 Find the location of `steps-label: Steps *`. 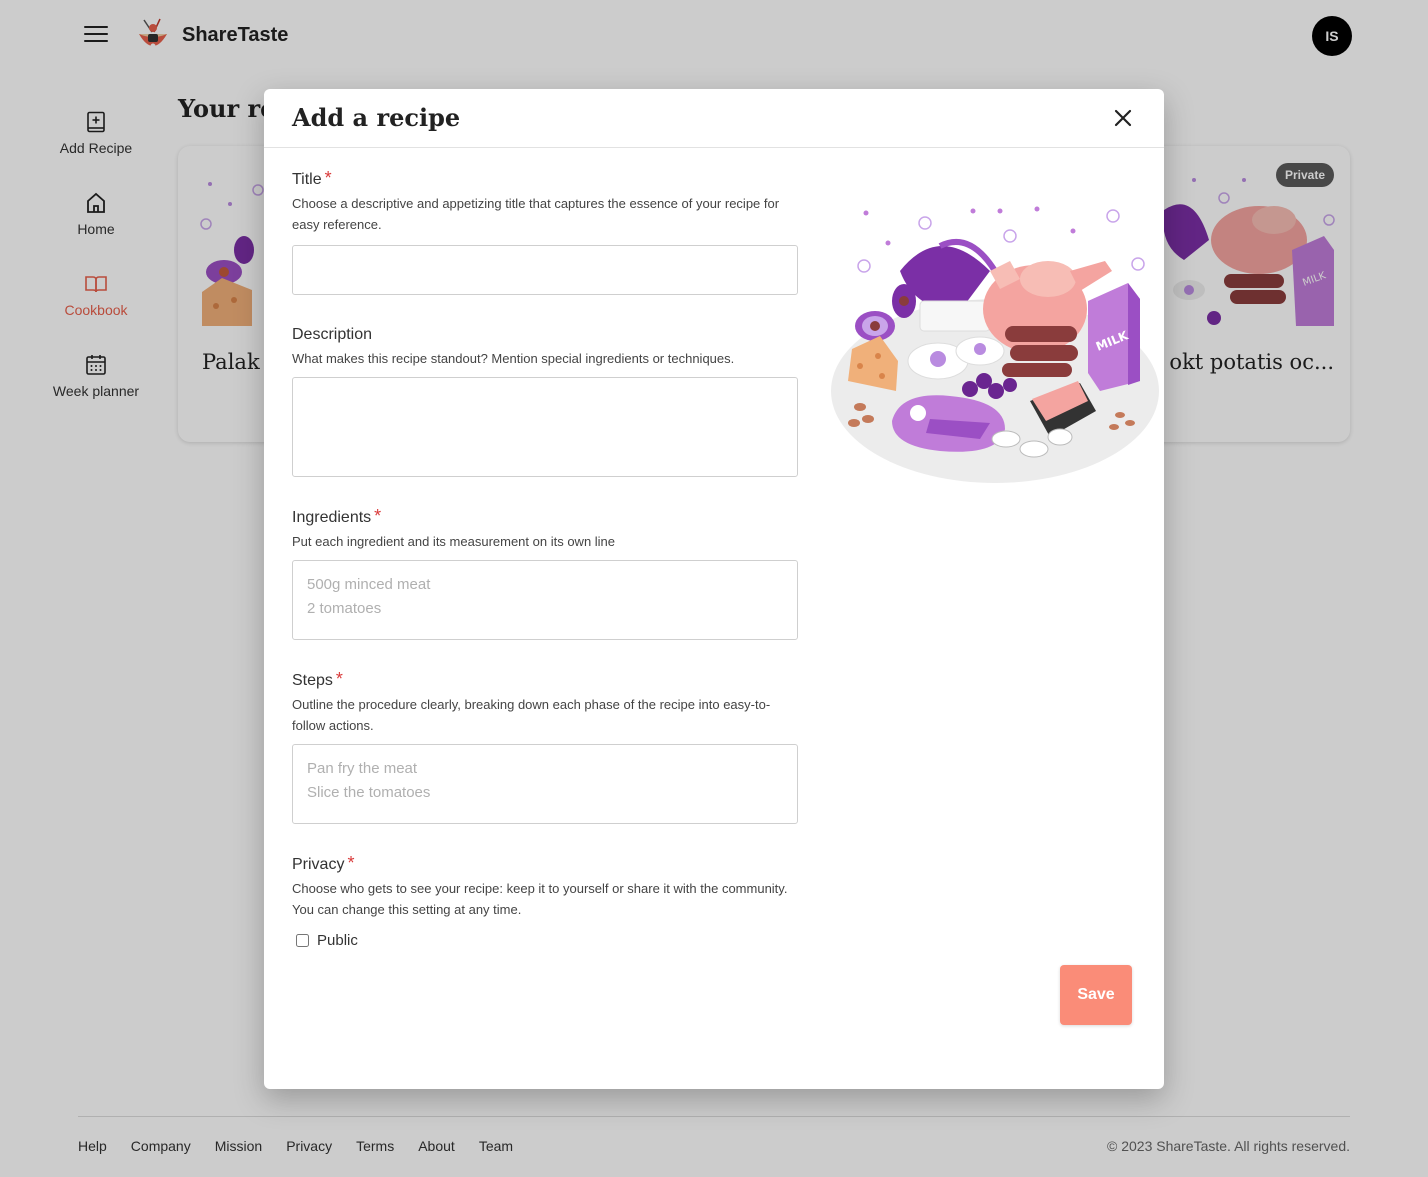

steps-label: Steps * is located at coordinates (317, 679).